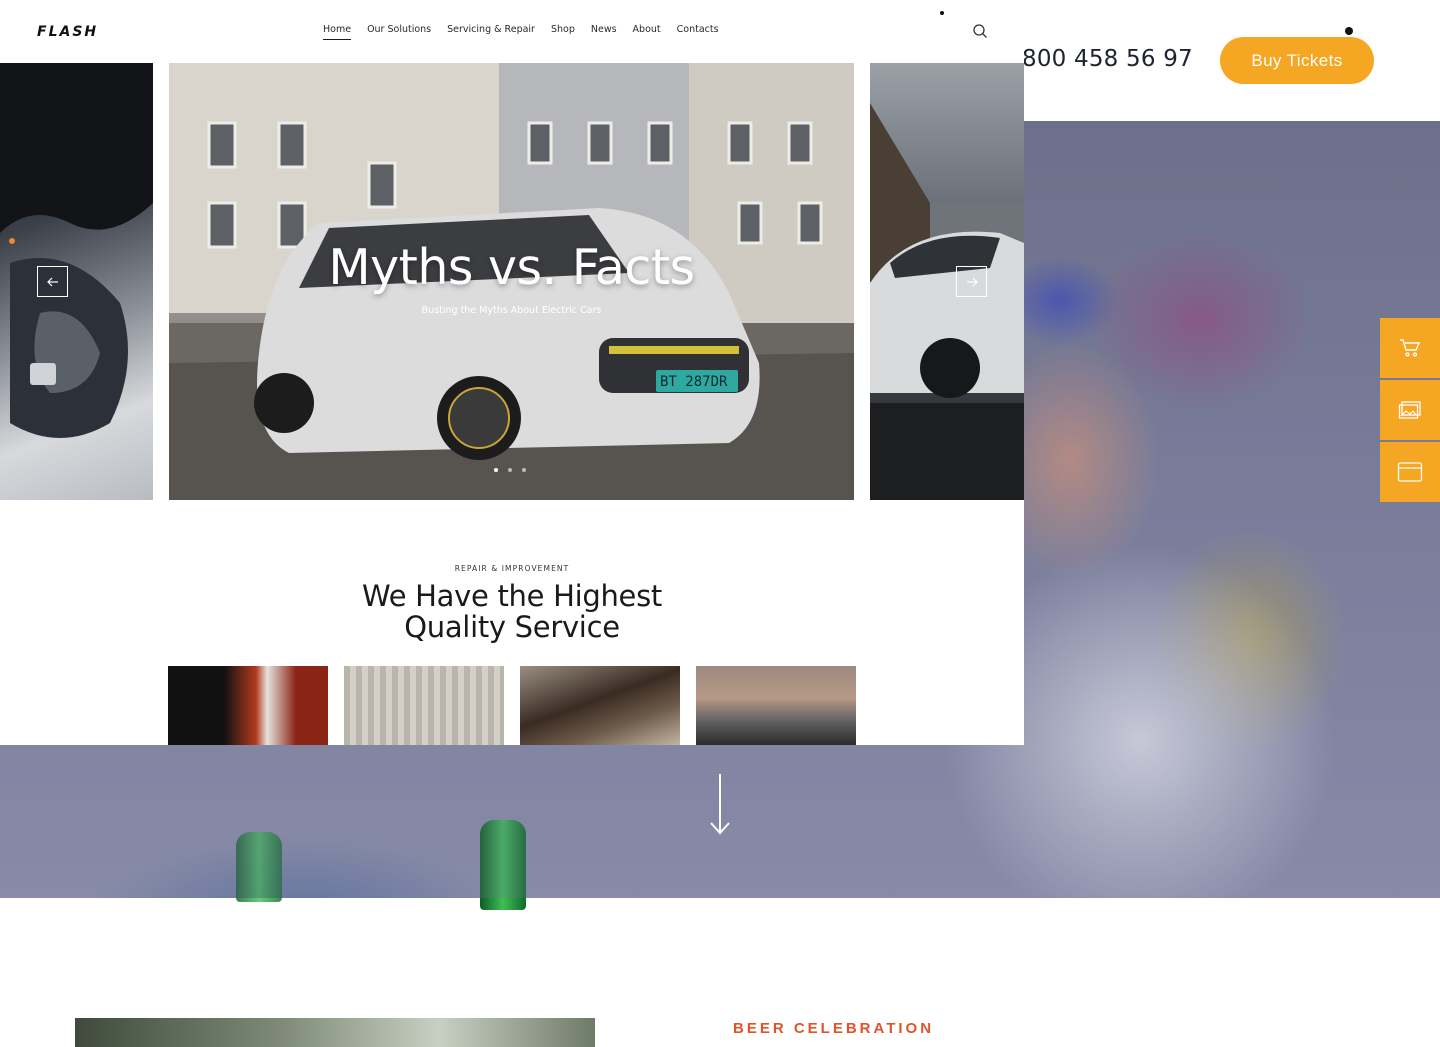 Image resolution: width=1440 pixels, height=1047 pixels. I want to click on nav-item-news: News, so click(604, 32).